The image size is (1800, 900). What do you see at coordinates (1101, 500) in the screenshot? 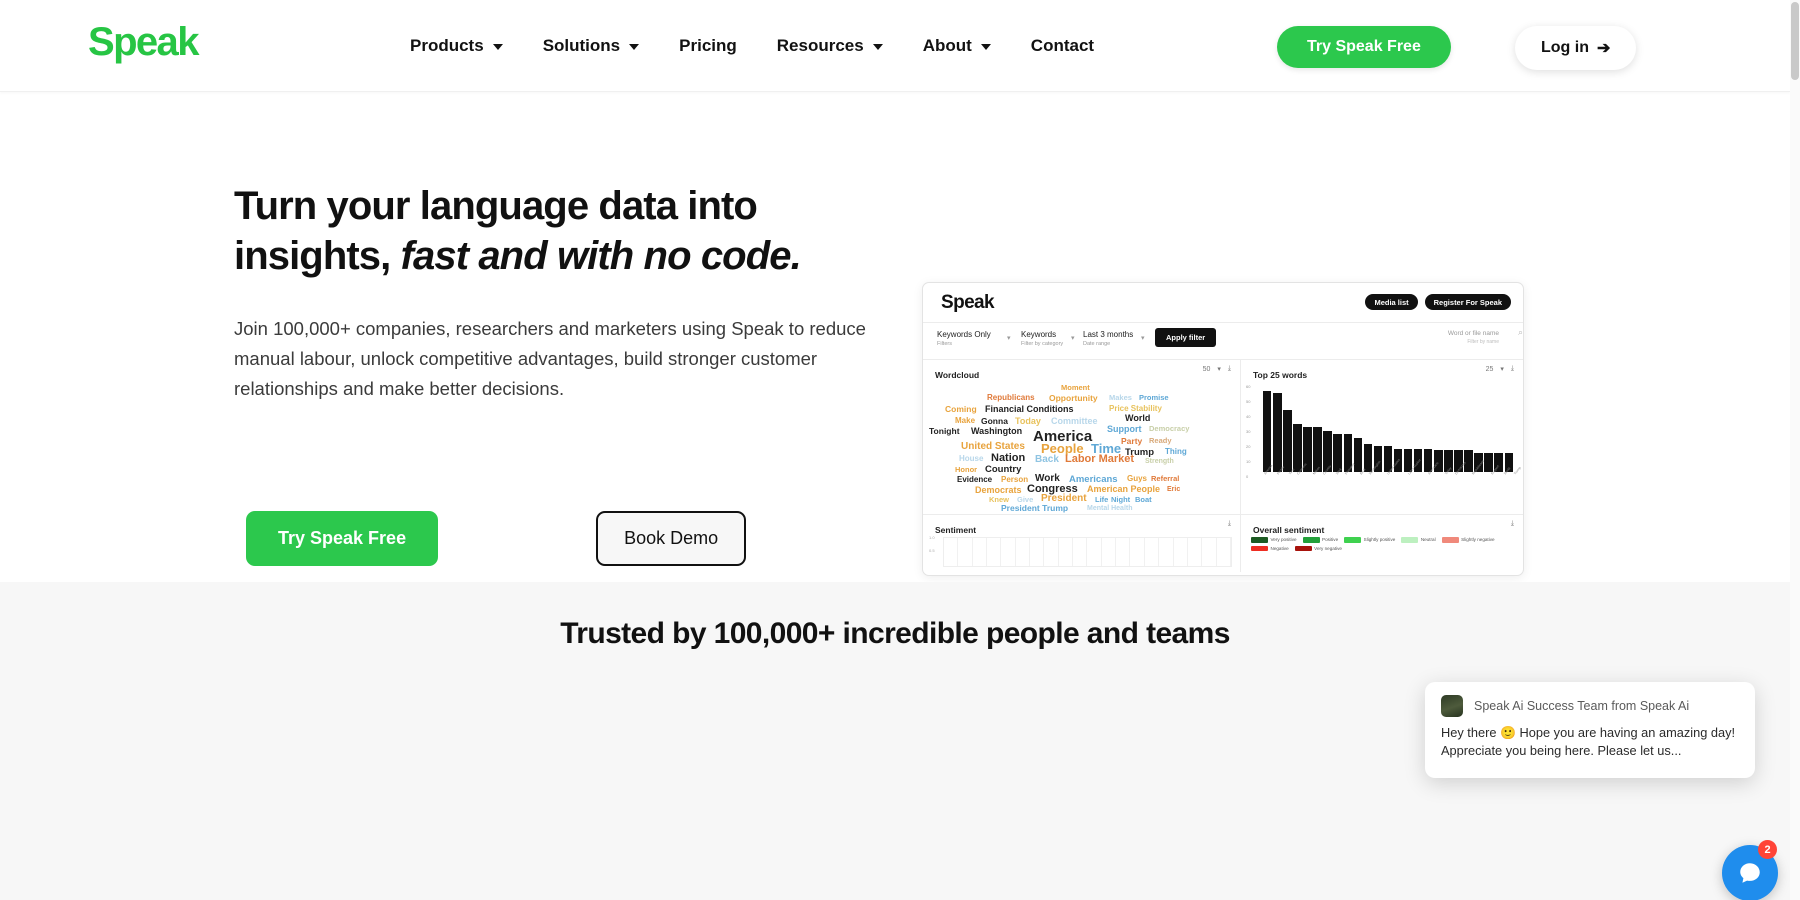
I see `wordcloud-word: Life` at bounding box center [1101, 500].